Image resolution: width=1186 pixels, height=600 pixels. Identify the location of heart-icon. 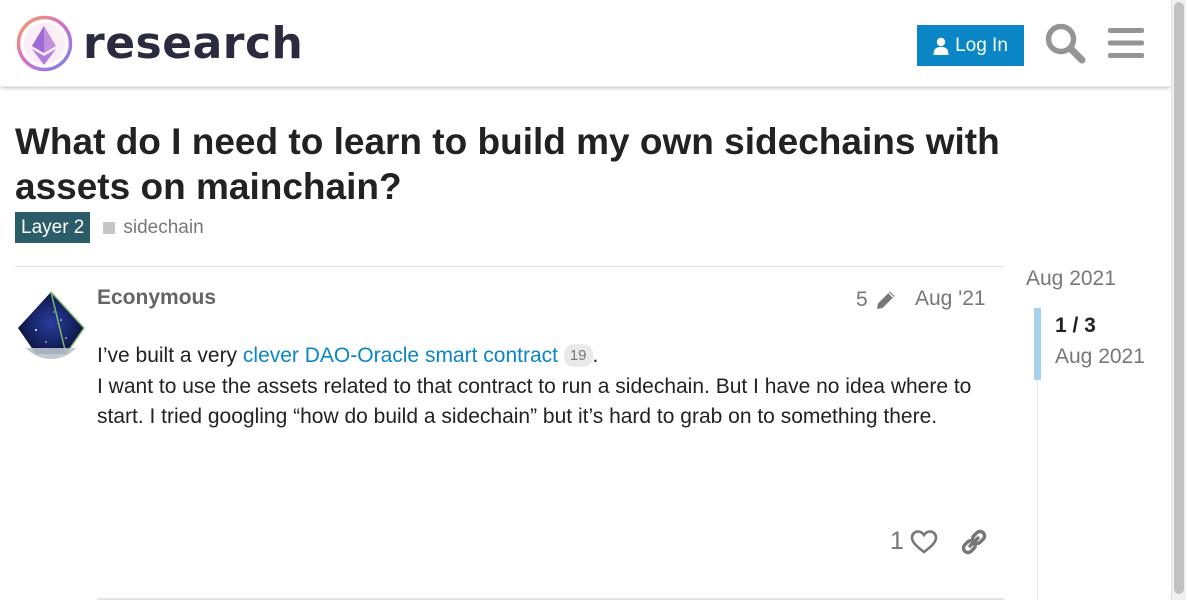
(924, 542).